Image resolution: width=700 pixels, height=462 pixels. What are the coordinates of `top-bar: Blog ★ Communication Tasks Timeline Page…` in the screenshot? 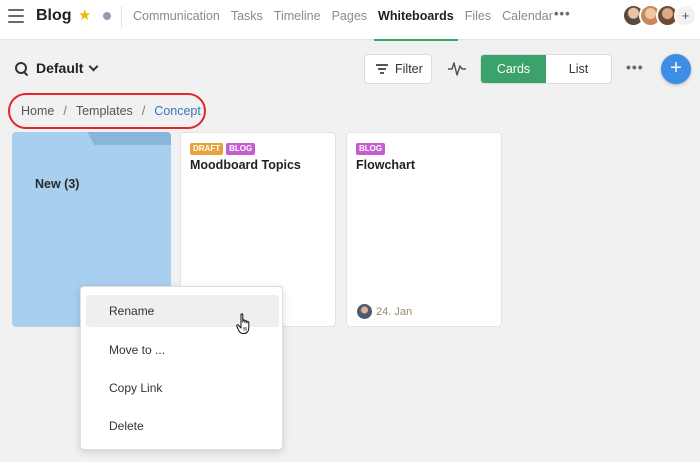 It's located at (350, 20).